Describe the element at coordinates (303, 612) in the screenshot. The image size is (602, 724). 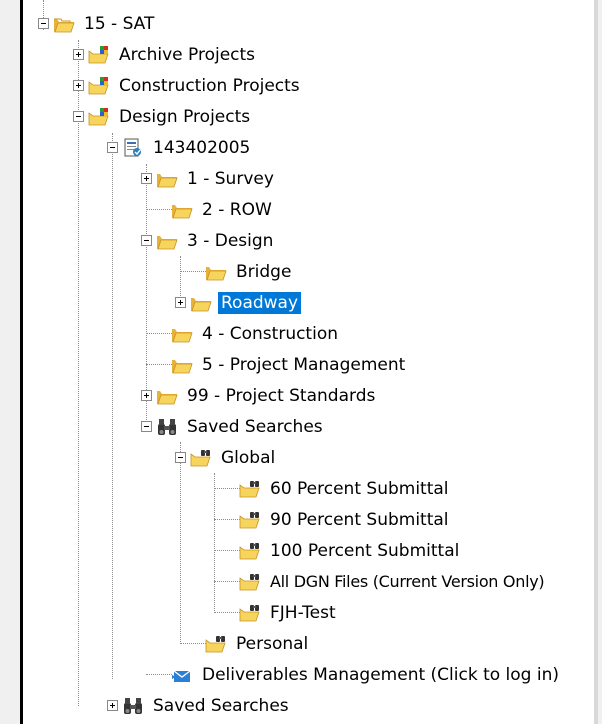
I see `tree-node-label: FJH-Test` at that location.